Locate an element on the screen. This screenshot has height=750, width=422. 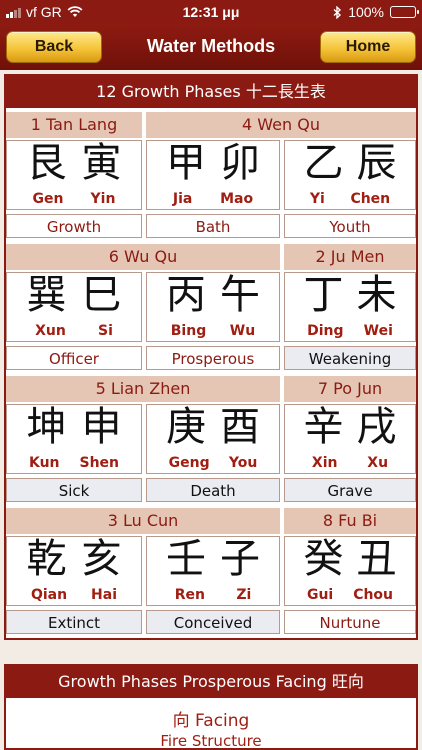
phase-label: Conceived is located at coordinates (213, 622).